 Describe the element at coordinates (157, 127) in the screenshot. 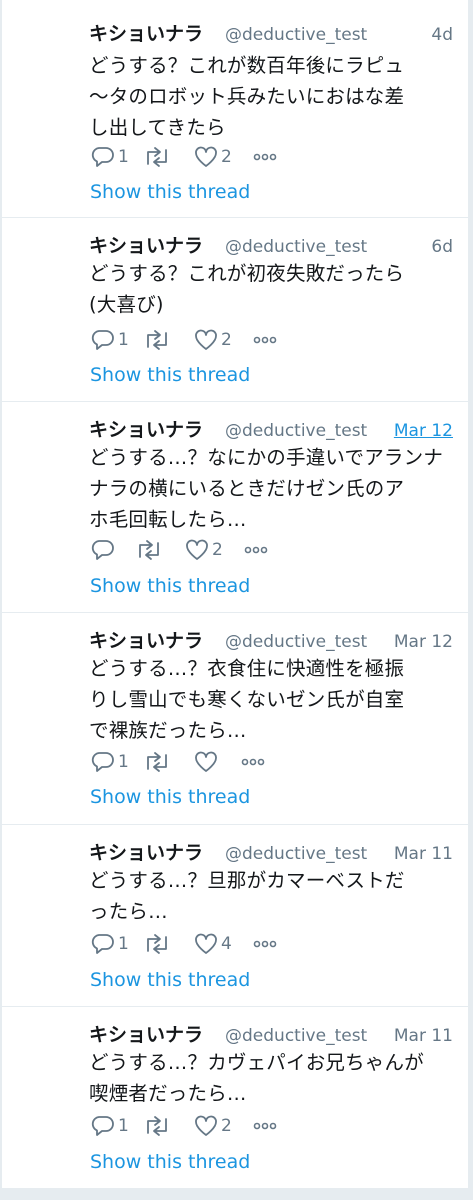

I see `tweet-text-line: し出してきたら` at that location.